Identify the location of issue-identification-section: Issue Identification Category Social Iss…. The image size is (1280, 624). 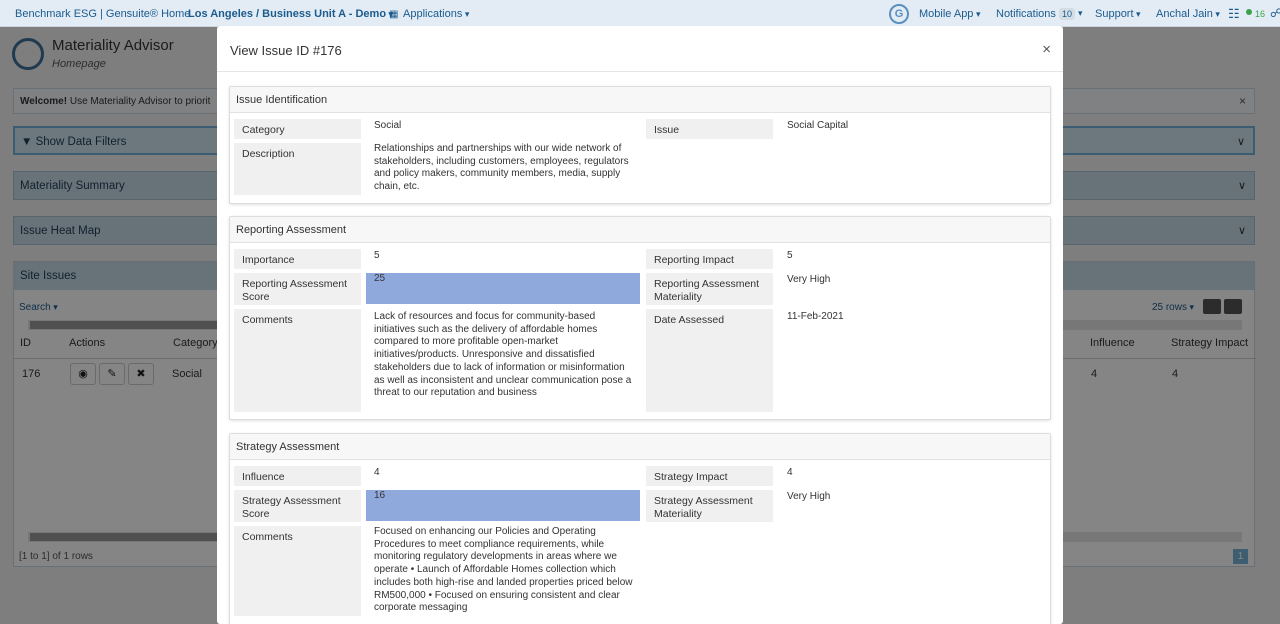
(640, 145).